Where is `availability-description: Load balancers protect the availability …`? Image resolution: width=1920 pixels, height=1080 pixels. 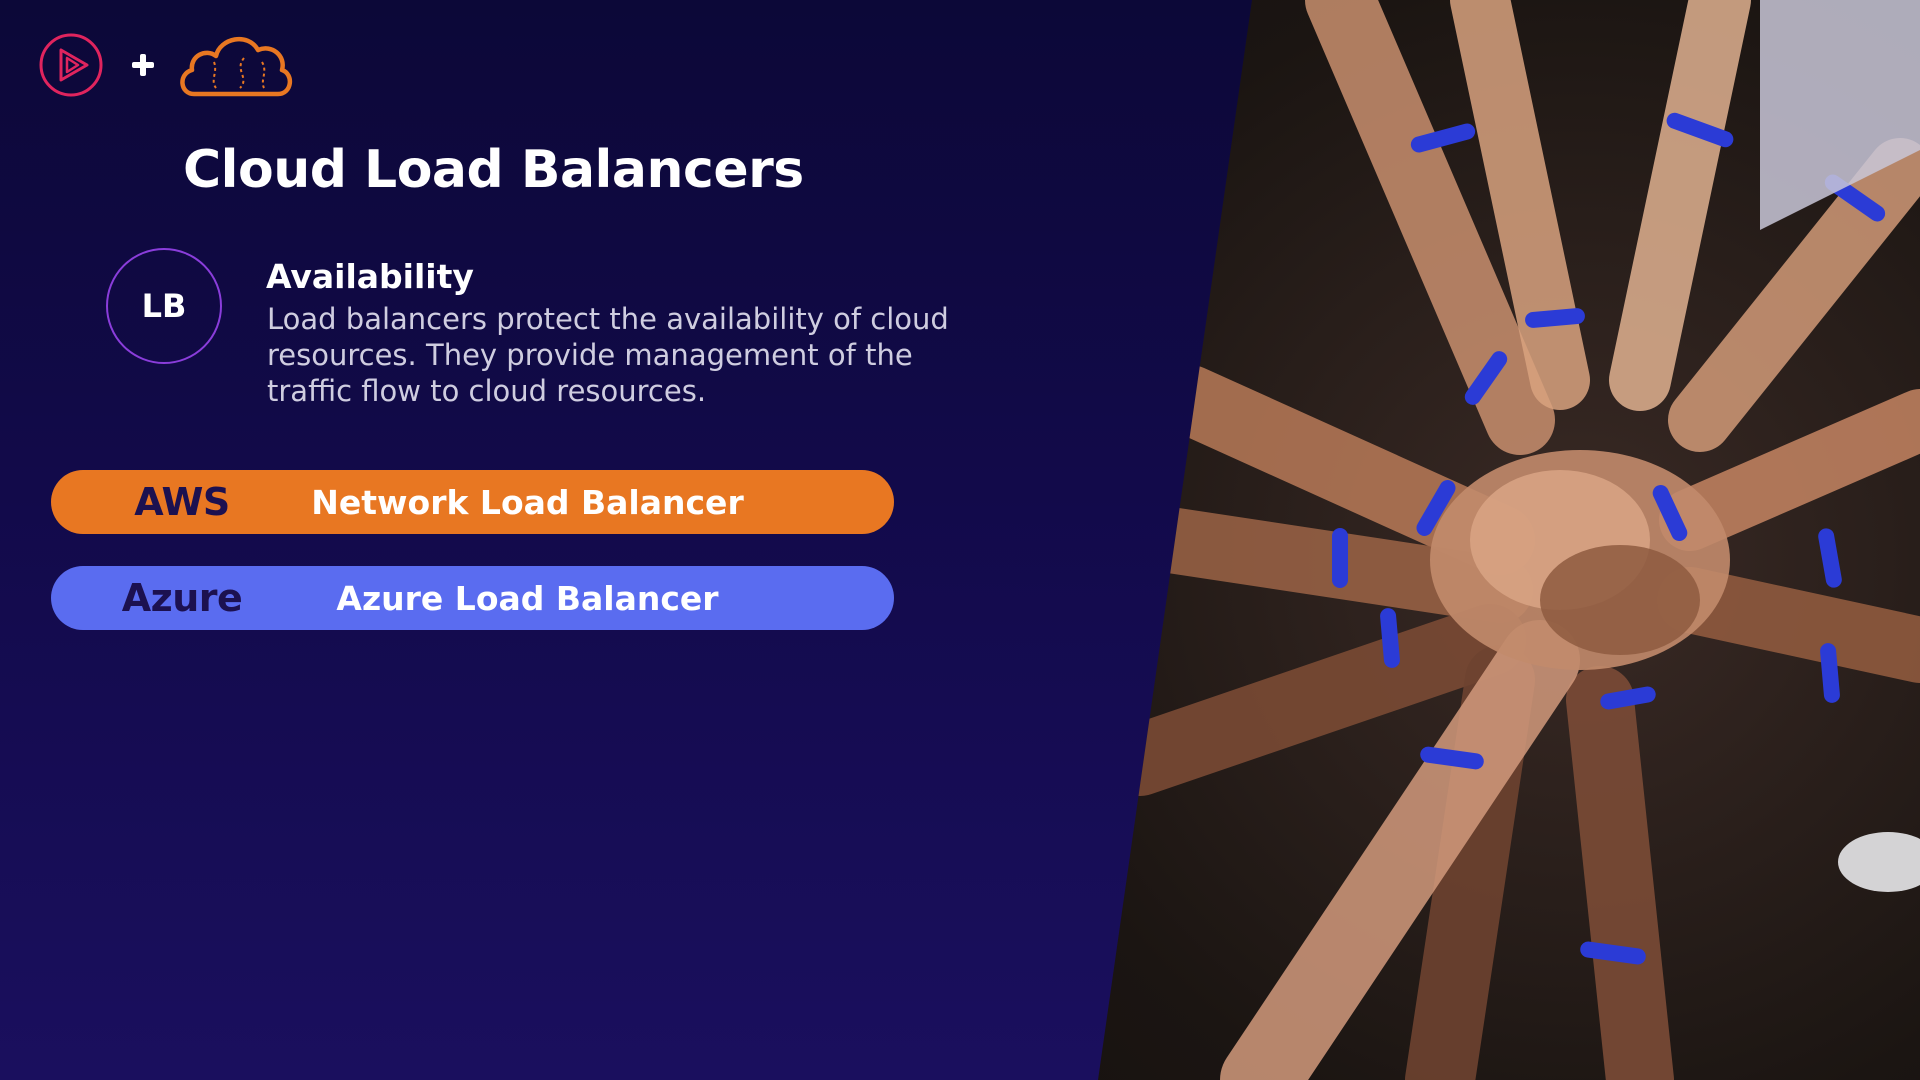 availability-description: Load balancers protect the availability … is located at coordinates (617, 355).